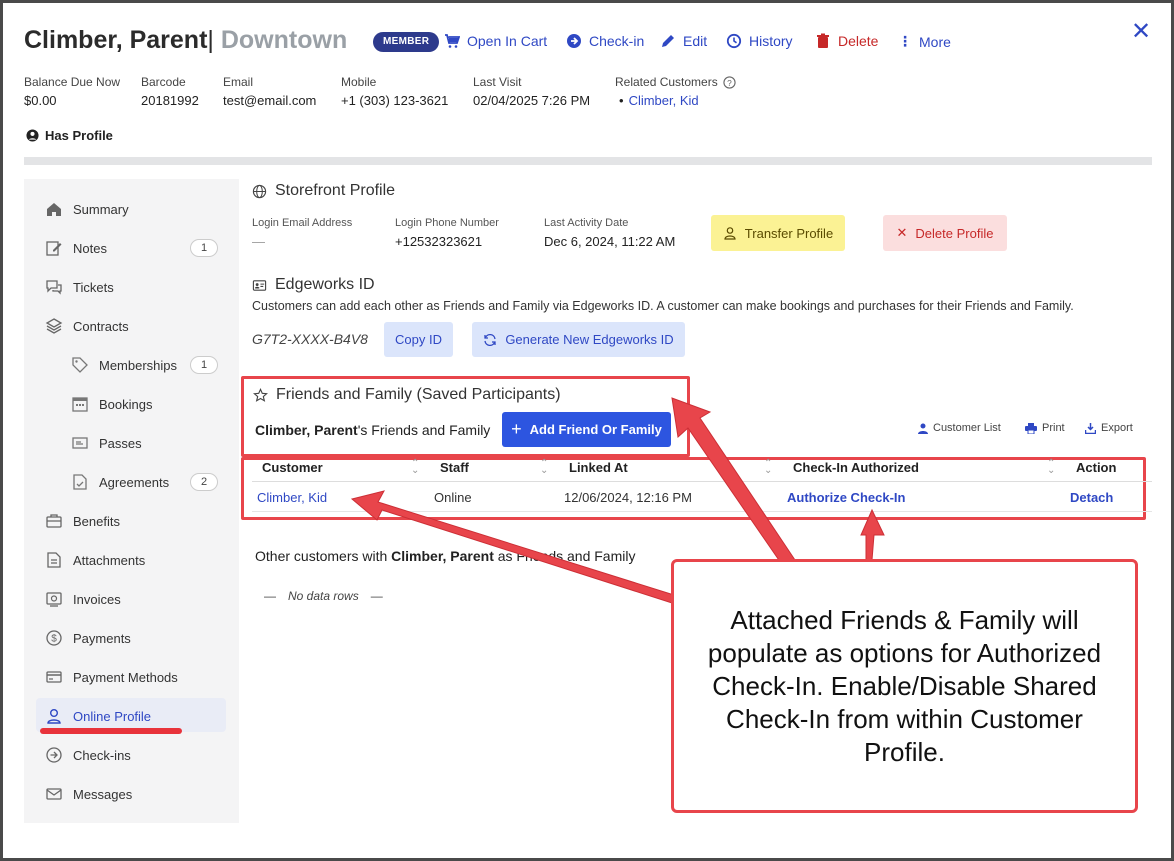 The width and height of the screenshot is (1174, 861). I want to click on sidebar-label: Memberships, so click(138, 365).